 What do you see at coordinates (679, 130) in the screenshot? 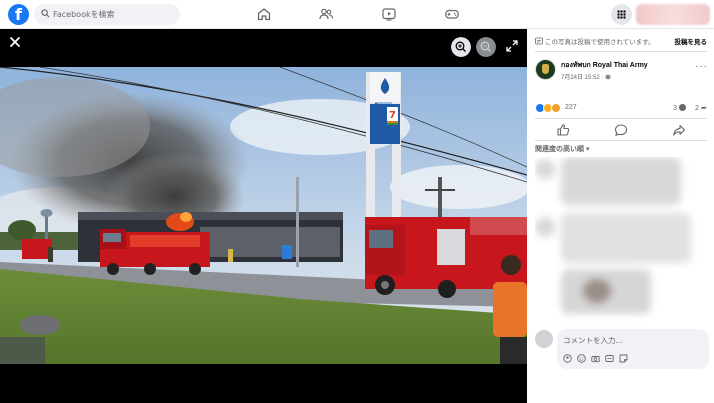
I see `share-icon` at bounding box center [679, 130].